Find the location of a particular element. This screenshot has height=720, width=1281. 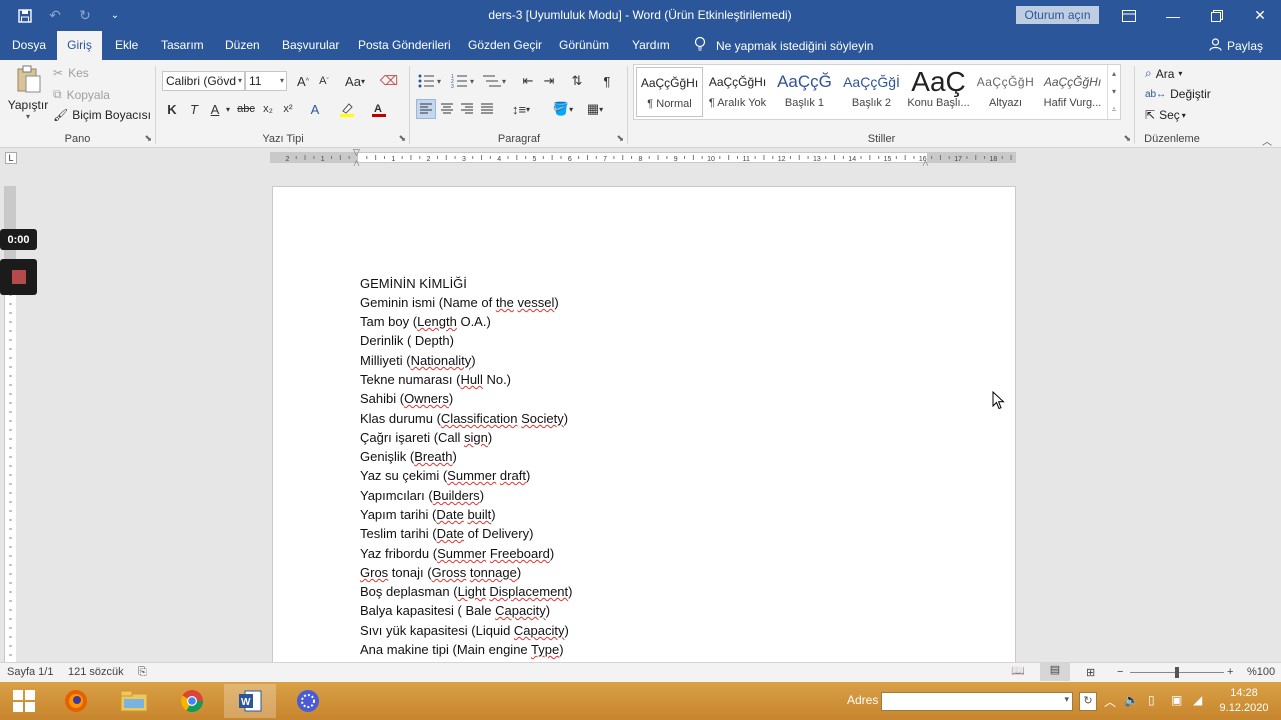

chrome-app is located at coordinates (192, 701).